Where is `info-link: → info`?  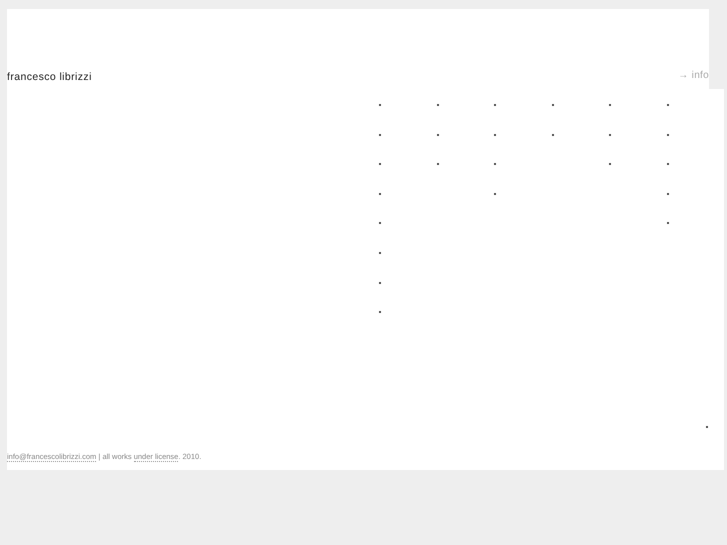
info-link: → info is located at coordinates (693, 75).